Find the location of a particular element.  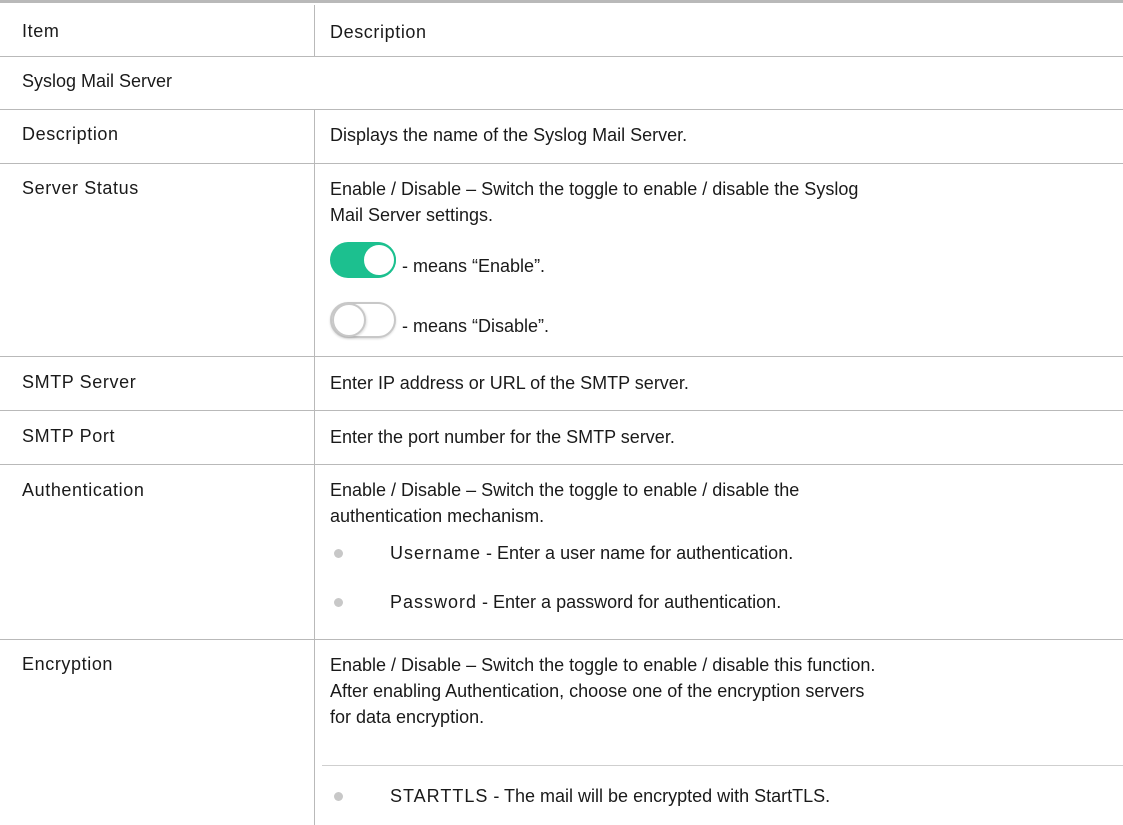

section-title: Syslog Mail Server is located at coordinates (97, 81).